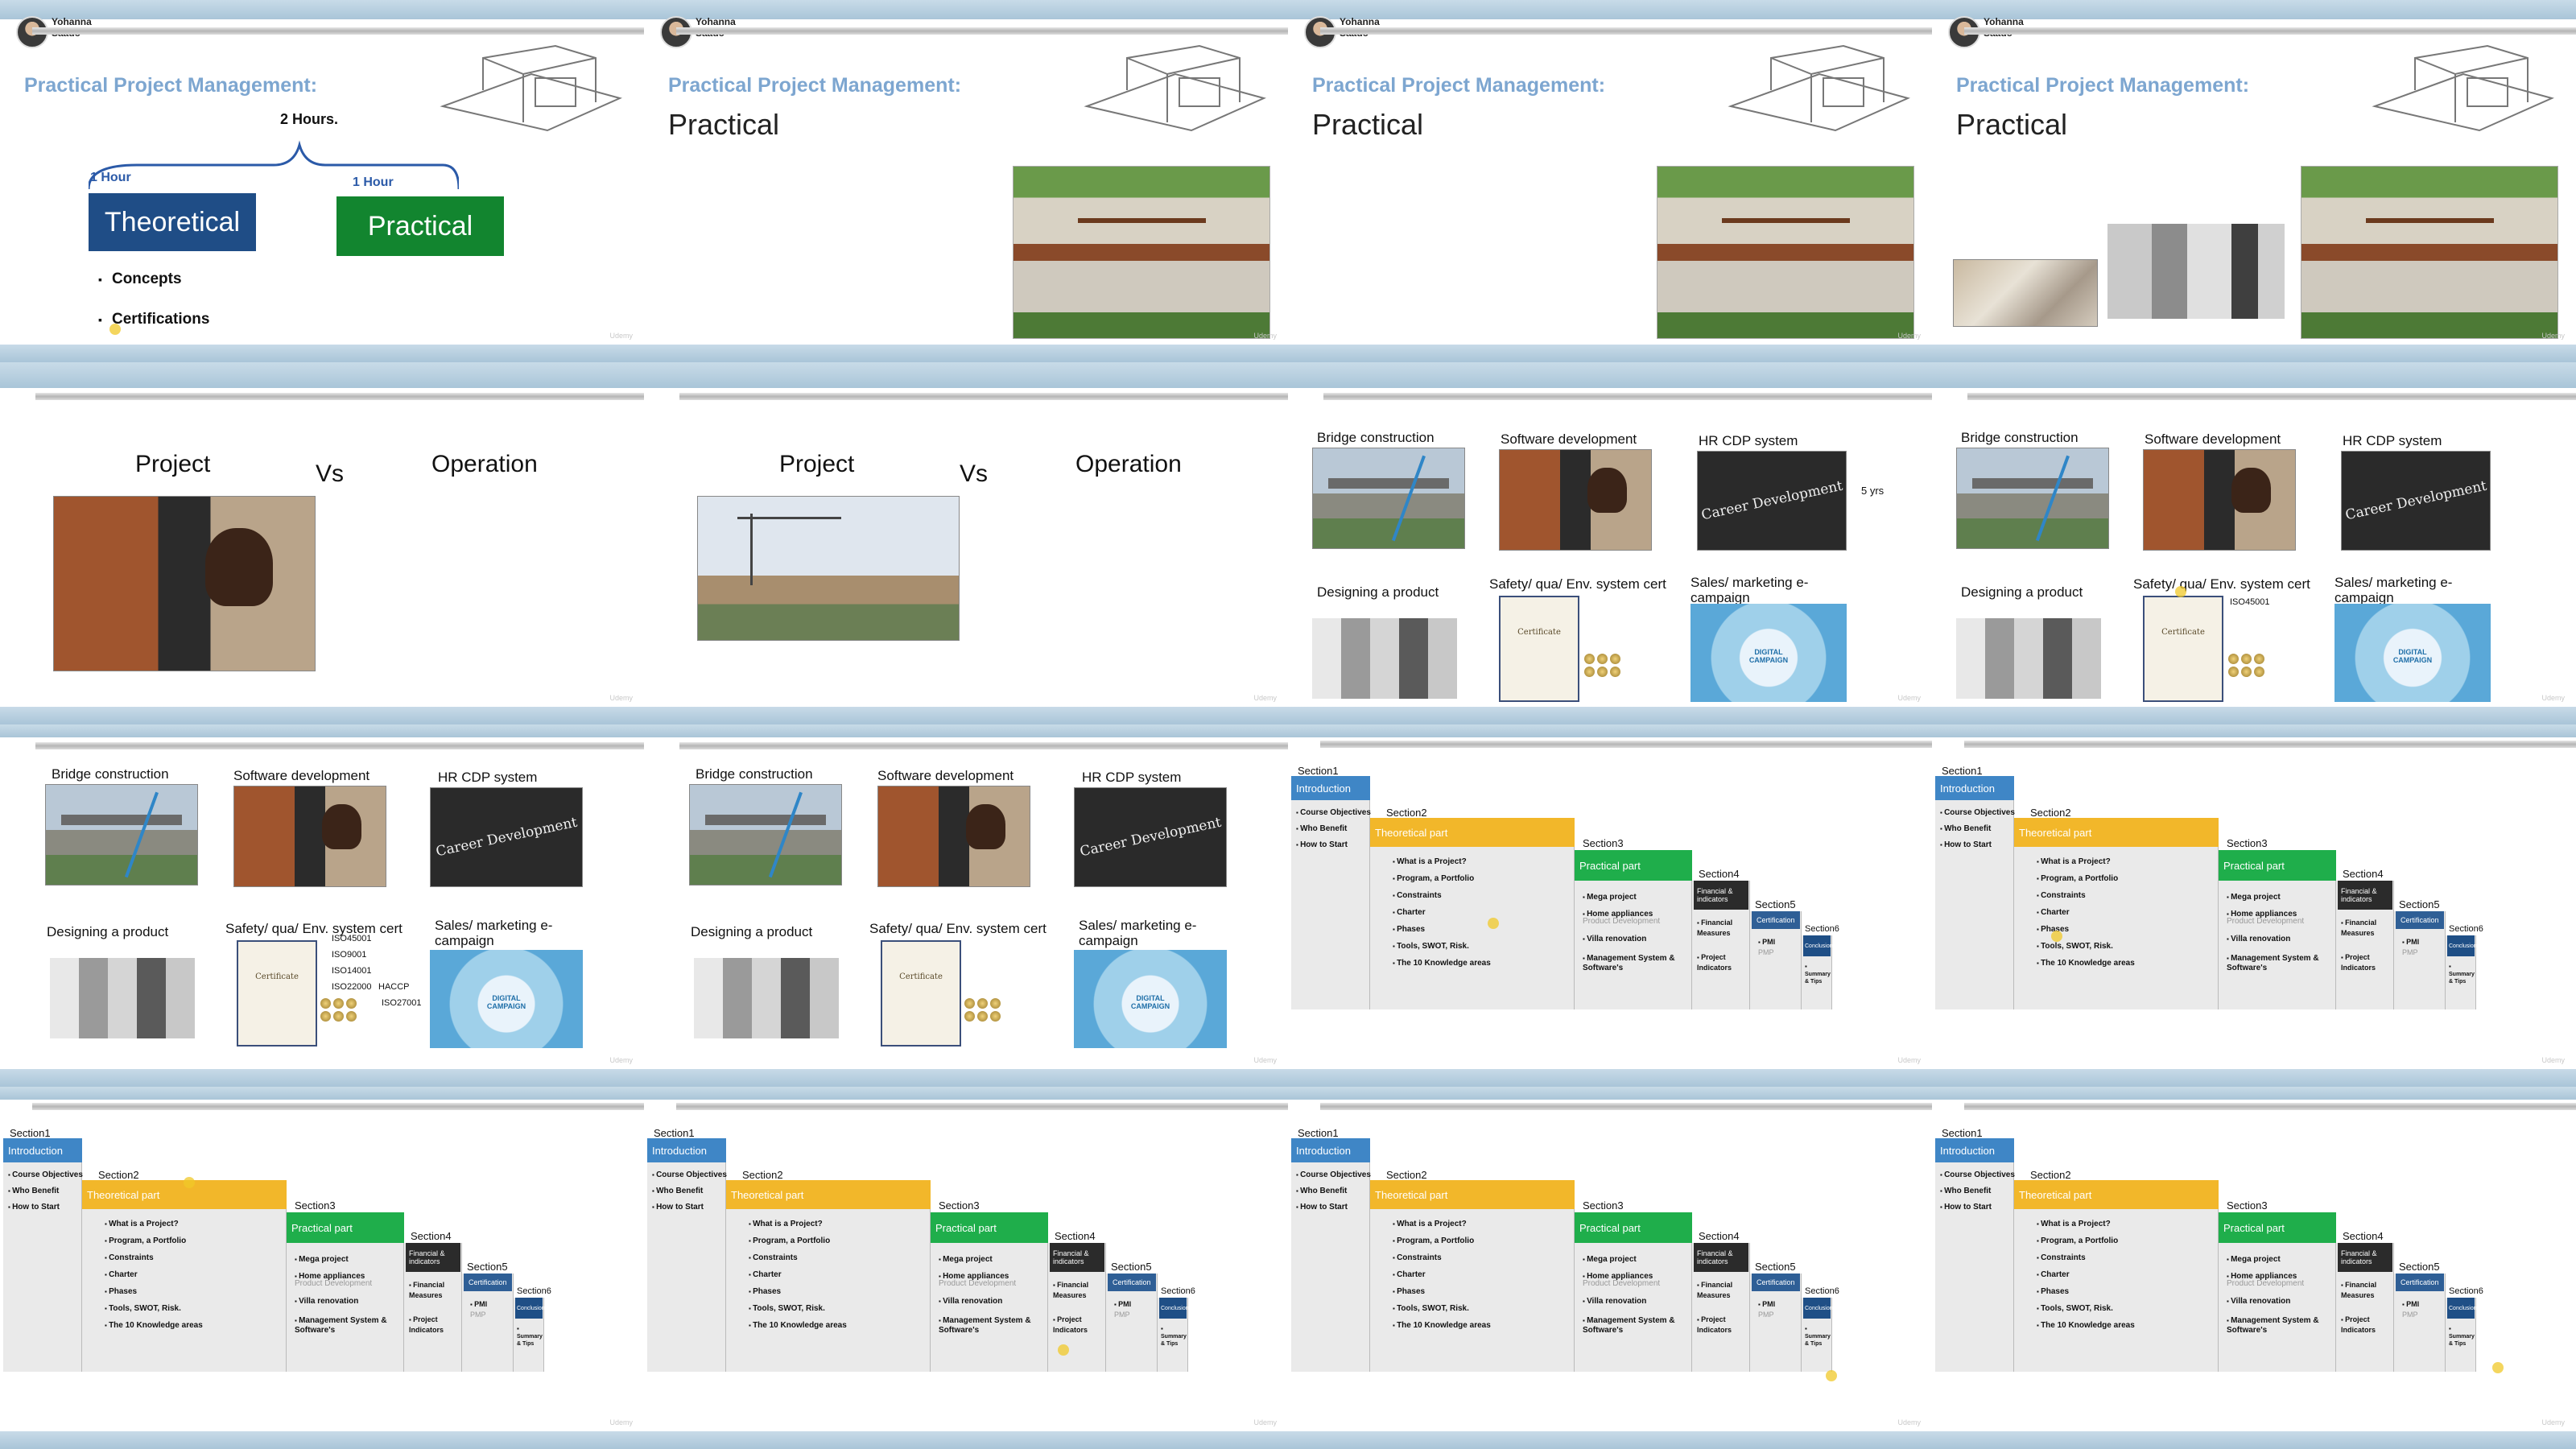 Image resolution: width=2576 pixels, height=1449 pixels. Describe the element at coordinates (921, 993) in the screenshot. I see `certificate-image` at that location.